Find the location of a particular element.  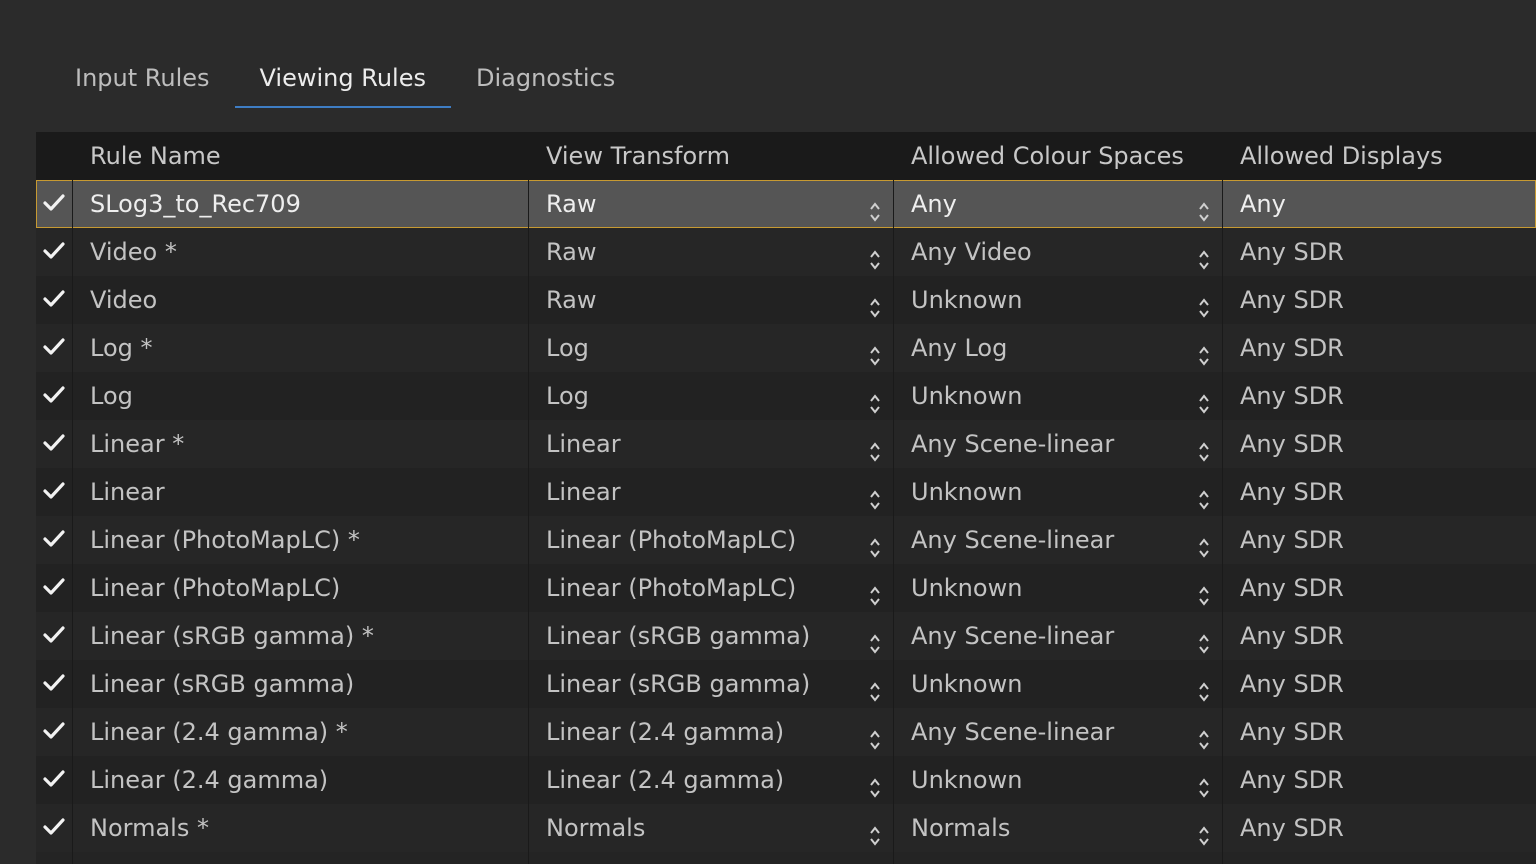

view-transform-select: Normals is located at coordinates (720, 828).